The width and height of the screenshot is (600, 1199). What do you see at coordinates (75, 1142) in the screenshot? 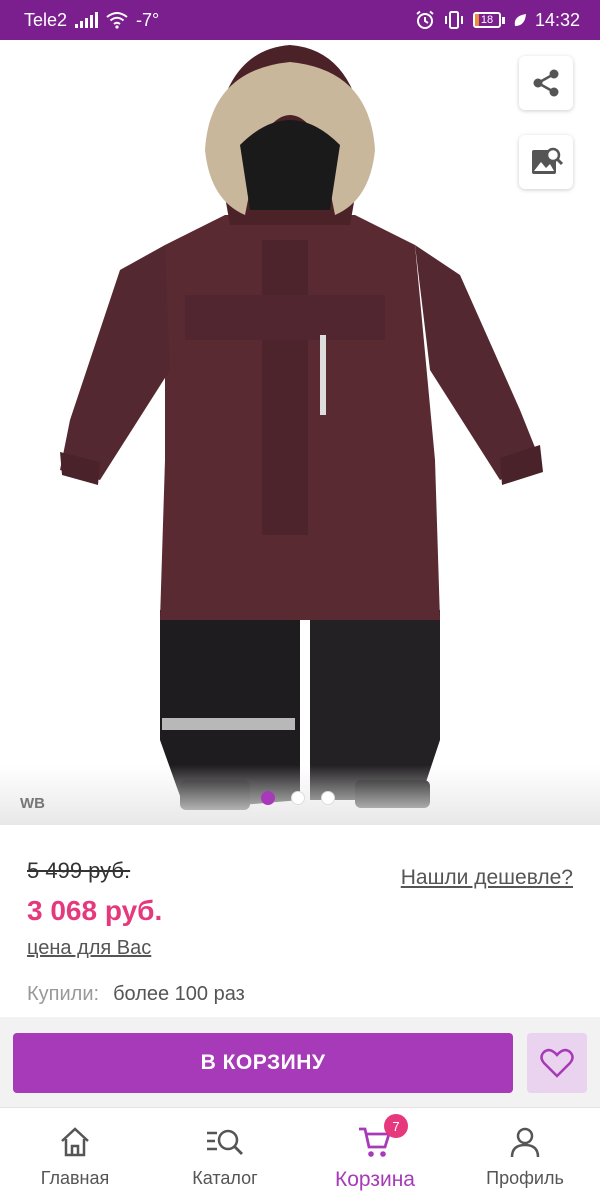
I see `home-icon` at bounding box center [75, 1142].